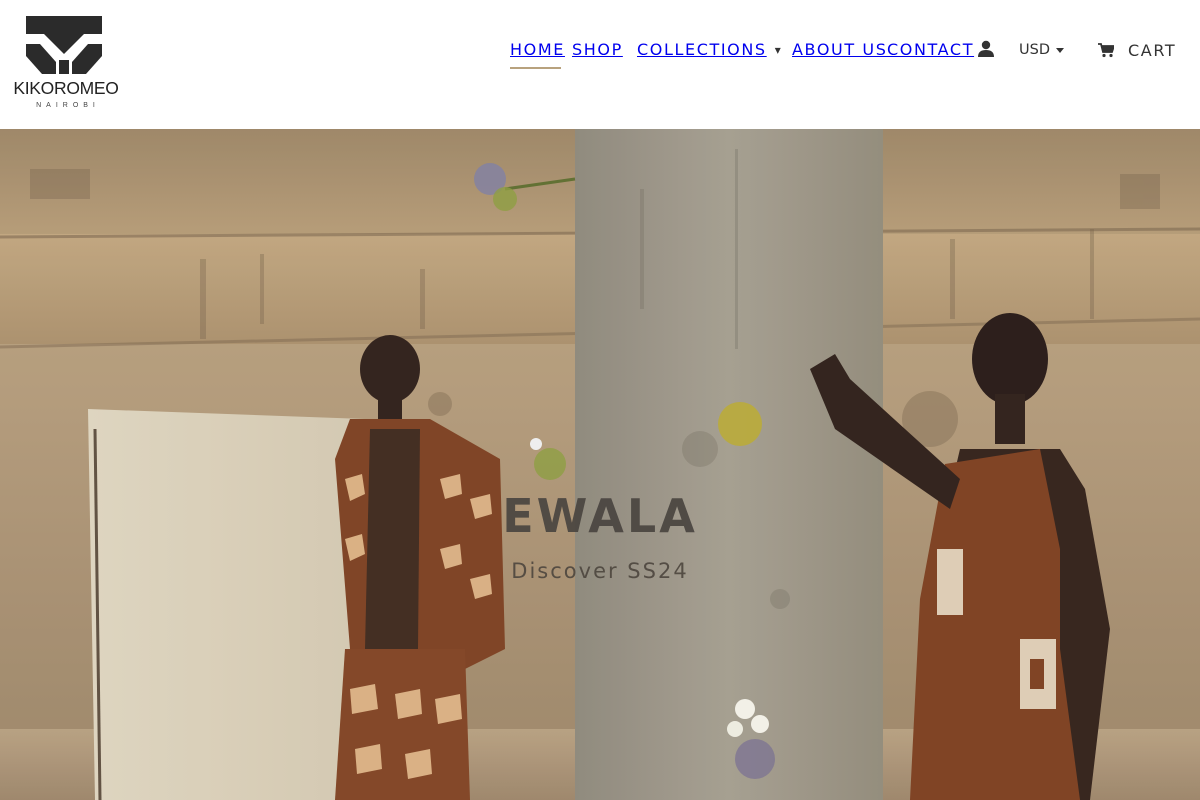 This screenshot has height=800, width=1200. What do you see at coordinates (597, 50) in the screenshot?
I see `nav-shop: SHOP` at bounding box center [597, 50].